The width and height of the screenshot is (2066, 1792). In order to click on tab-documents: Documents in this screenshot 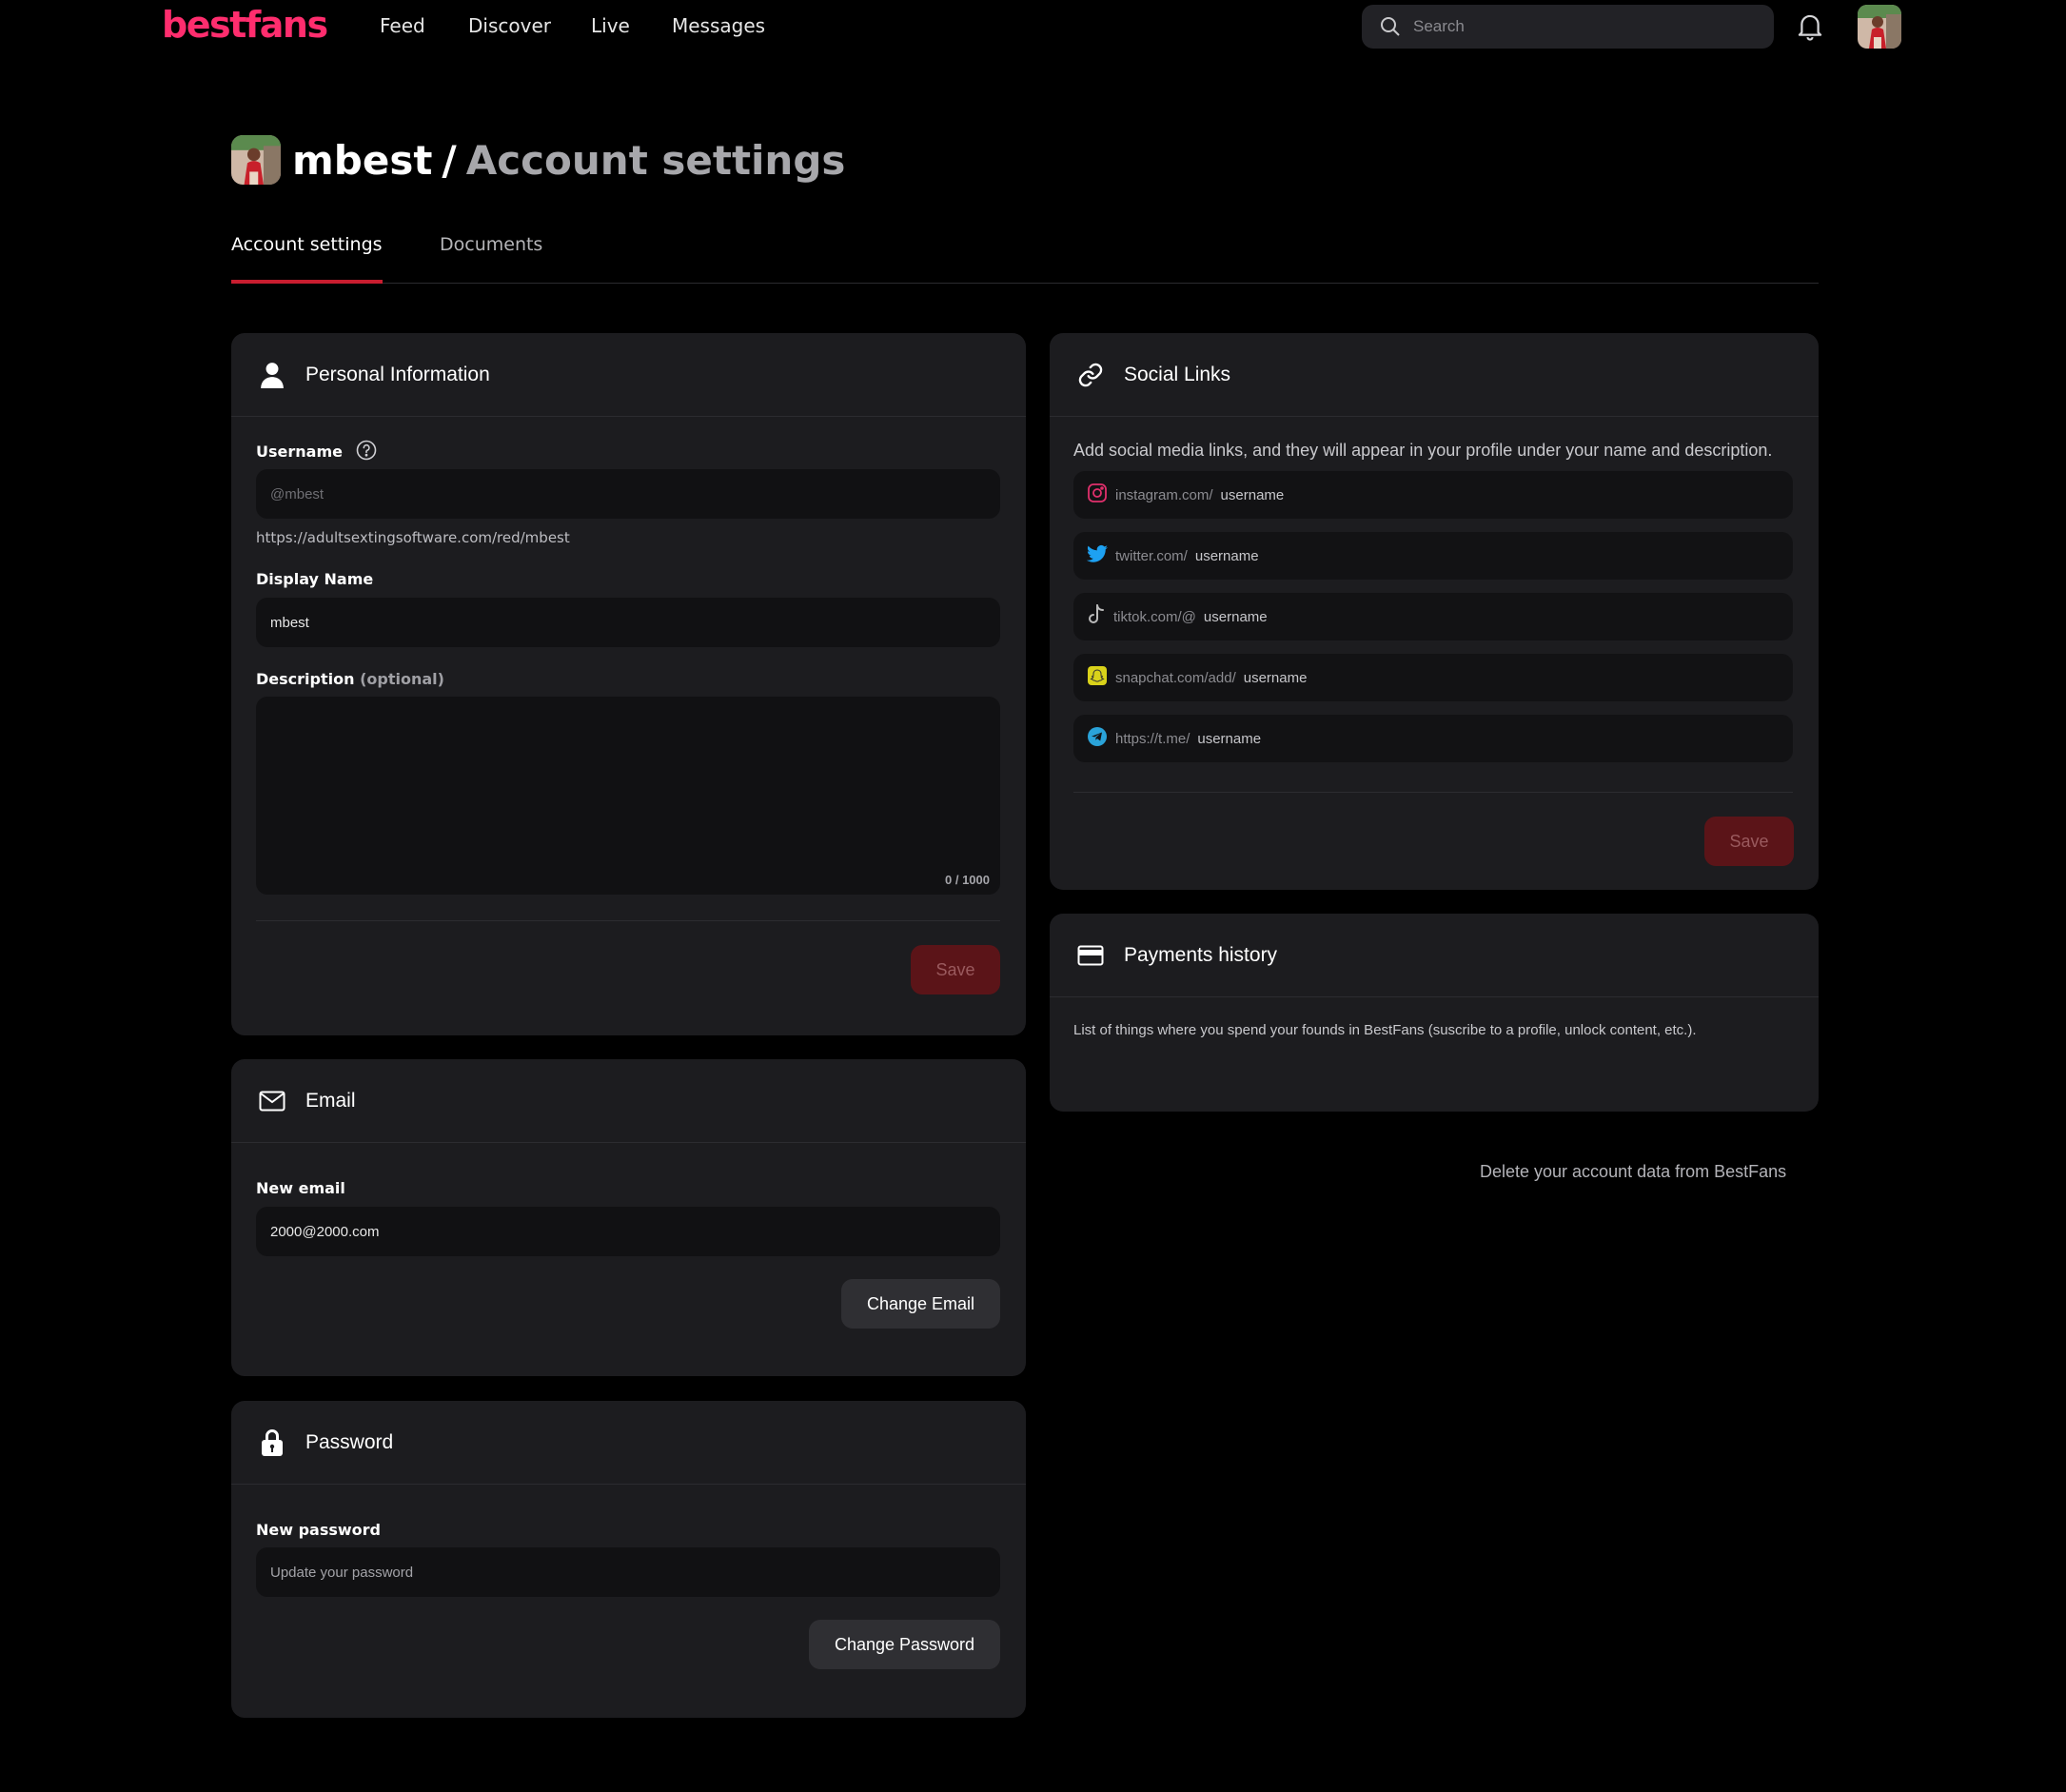, I will do `click(491, 259)`.